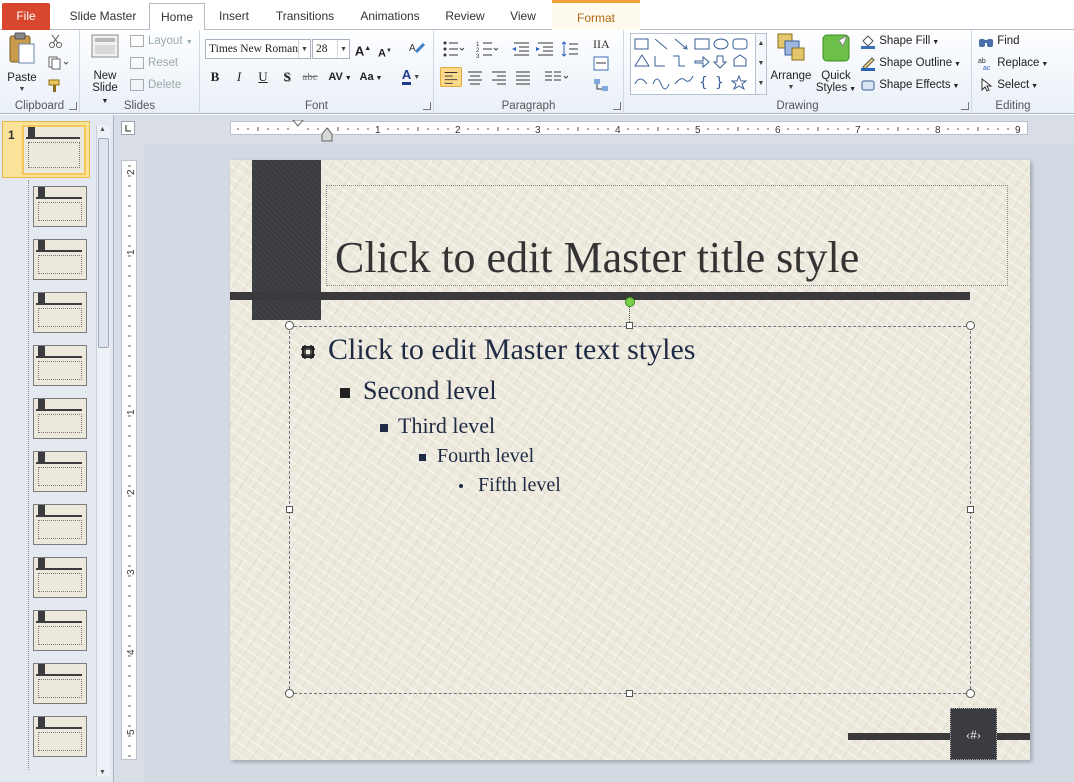 The image size is (1074, 782). What do you see at coordinates (629, 693) in the screenshot?
I see `resize-handle-bottom` at bounding box center [629, 693].